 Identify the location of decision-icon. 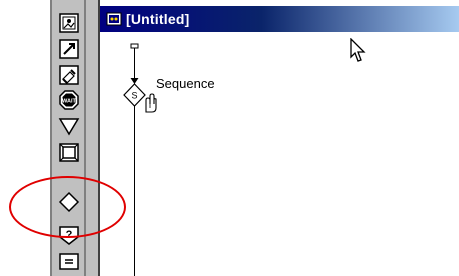
(69, 202).